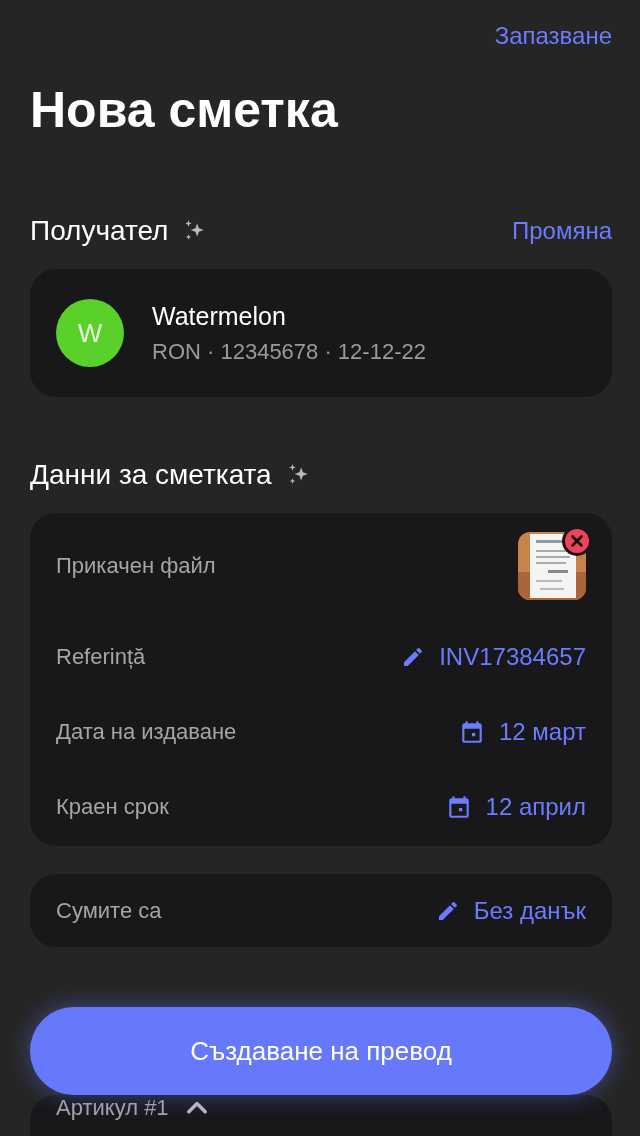 Image resolution: width=640 pixels, height=1136 pixels. What do you see at coordinates (90, 333) in the screenshot?
I see `avatar: W` at bounding box center [90, 333].